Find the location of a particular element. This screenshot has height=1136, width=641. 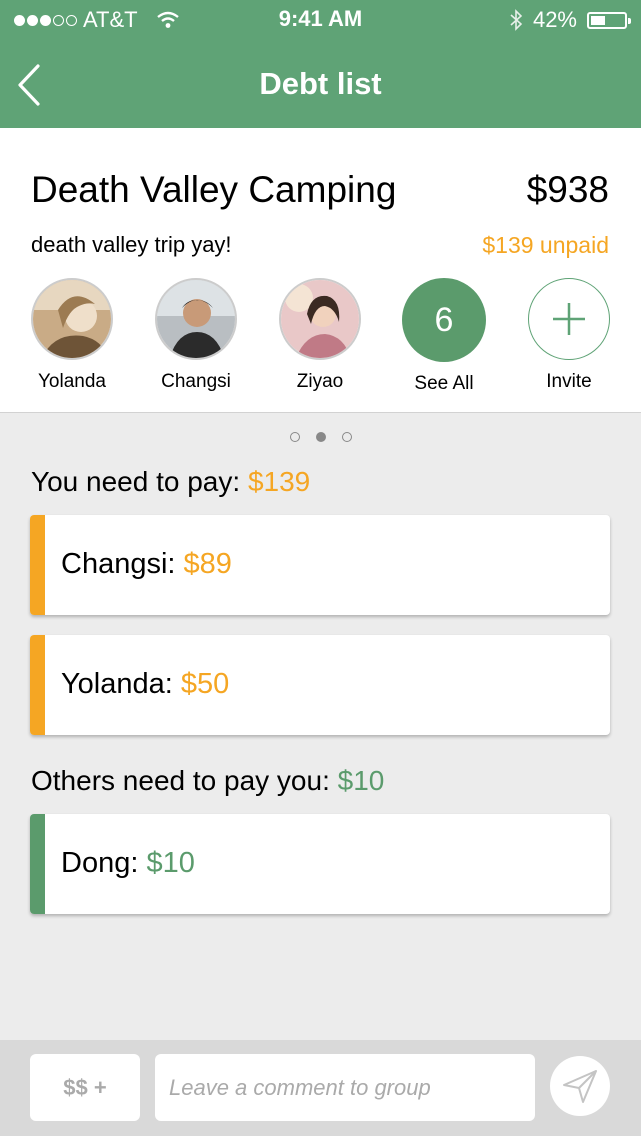

add-money-button: $$ + is located at coordinates (85, 1087).